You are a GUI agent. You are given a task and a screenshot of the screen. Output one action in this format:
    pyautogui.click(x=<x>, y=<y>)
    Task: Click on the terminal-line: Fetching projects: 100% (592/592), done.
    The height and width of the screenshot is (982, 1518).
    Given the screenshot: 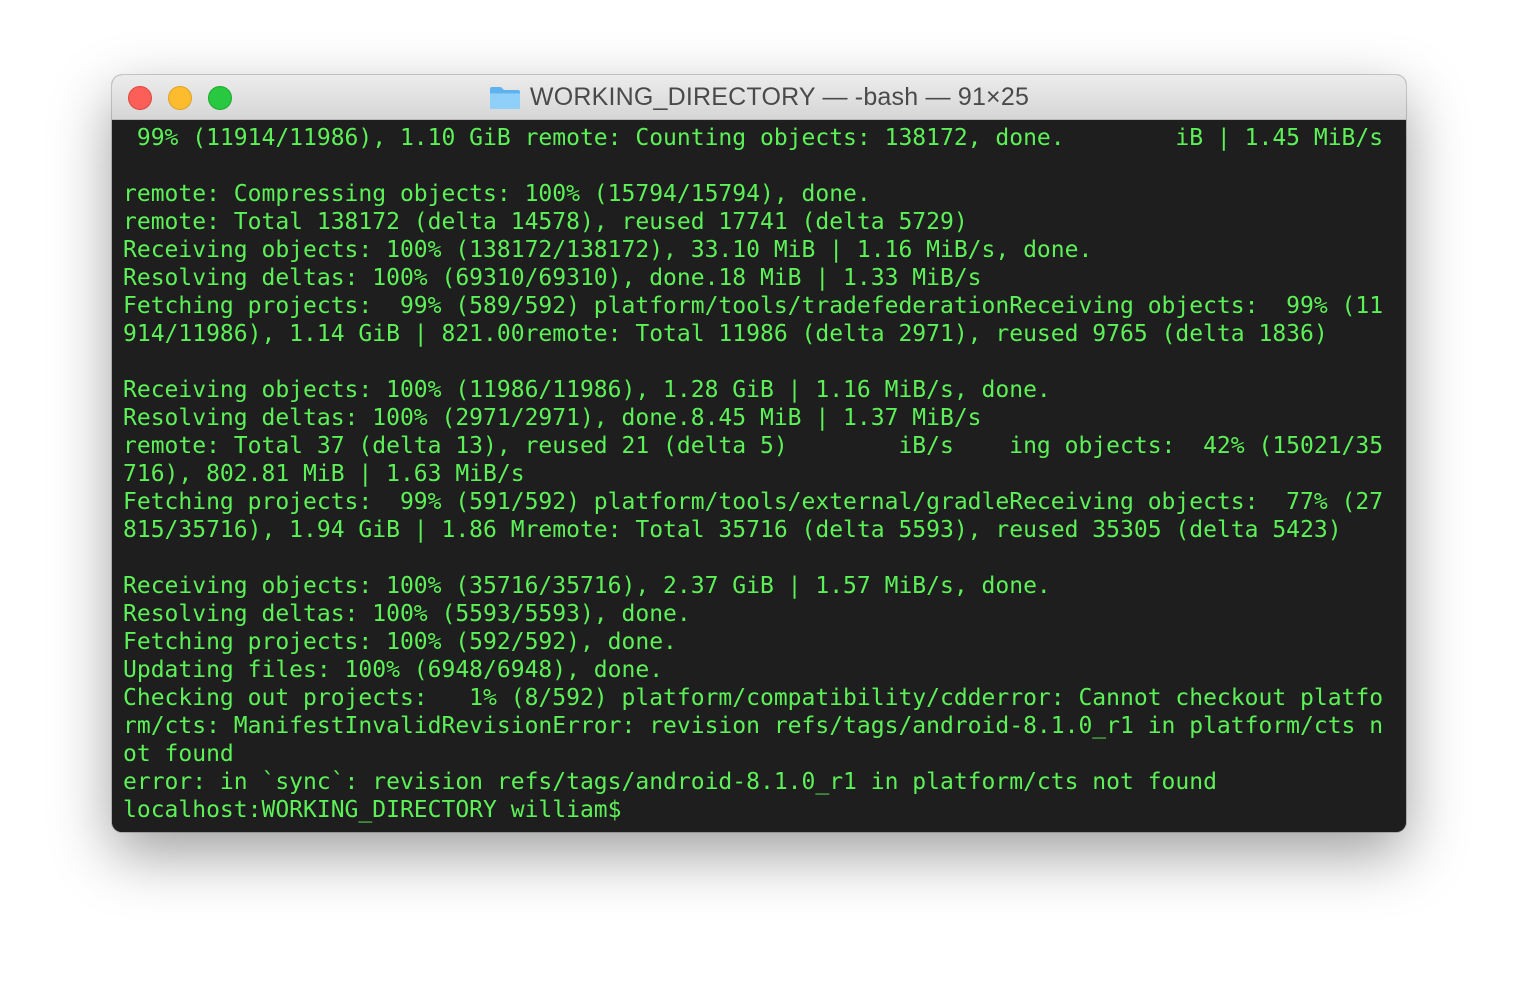 What is the action you would take?
    pyautogui.click(x=400, y=642)
    